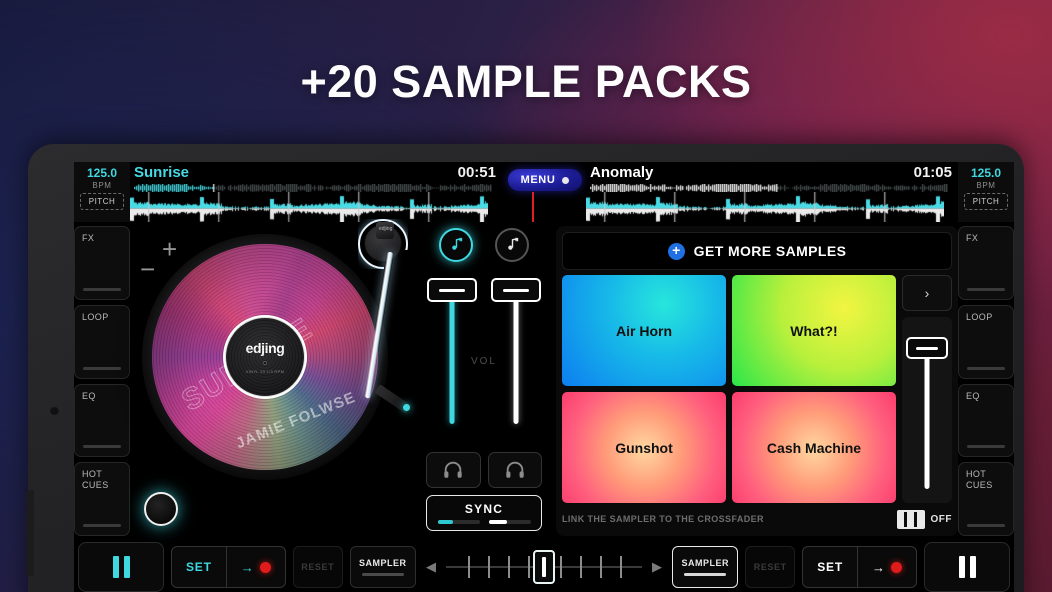 The width and height of the screenshot is (1052, 592). I want to click on cue-knob, so click(161, 509).